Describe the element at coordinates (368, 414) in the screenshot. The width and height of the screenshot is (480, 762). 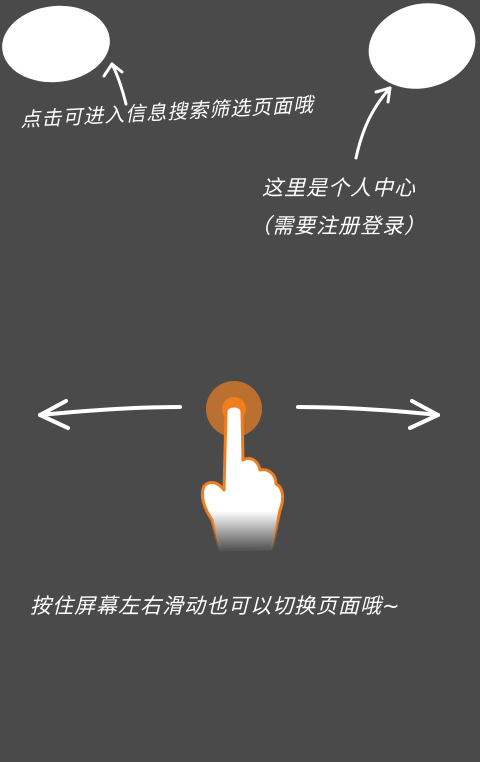
I see `arrow-right-icon` at that location.